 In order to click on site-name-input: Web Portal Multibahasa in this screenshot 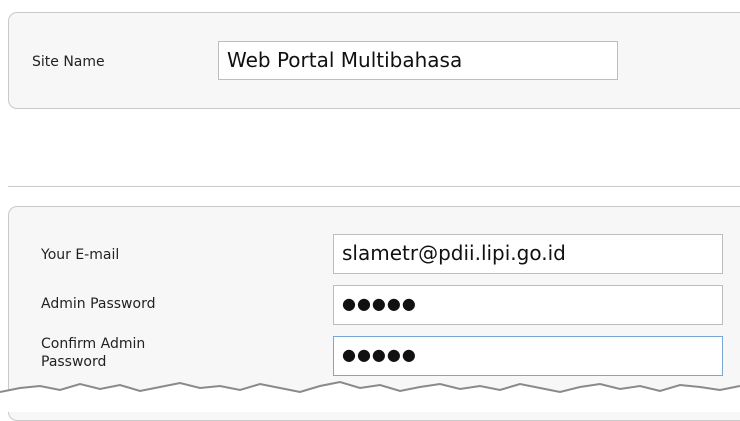, I will do `click(418, 60)`.